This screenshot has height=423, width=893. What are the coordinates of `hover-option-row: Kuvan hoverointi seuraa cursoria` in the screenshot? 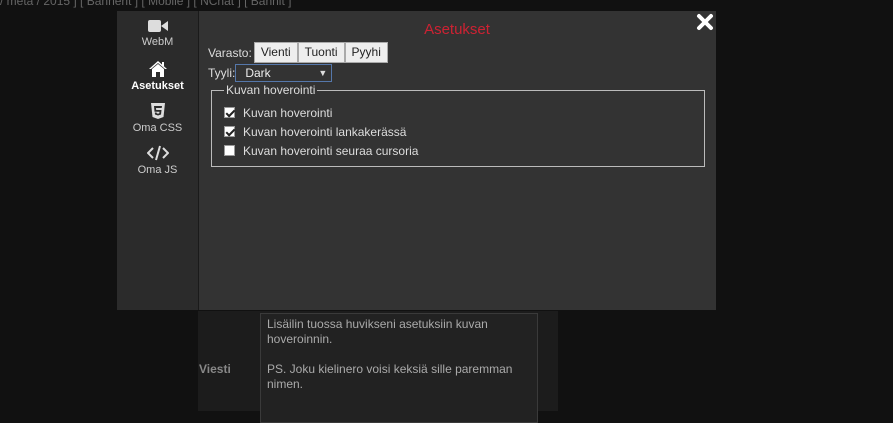 It's located at (458, 150).